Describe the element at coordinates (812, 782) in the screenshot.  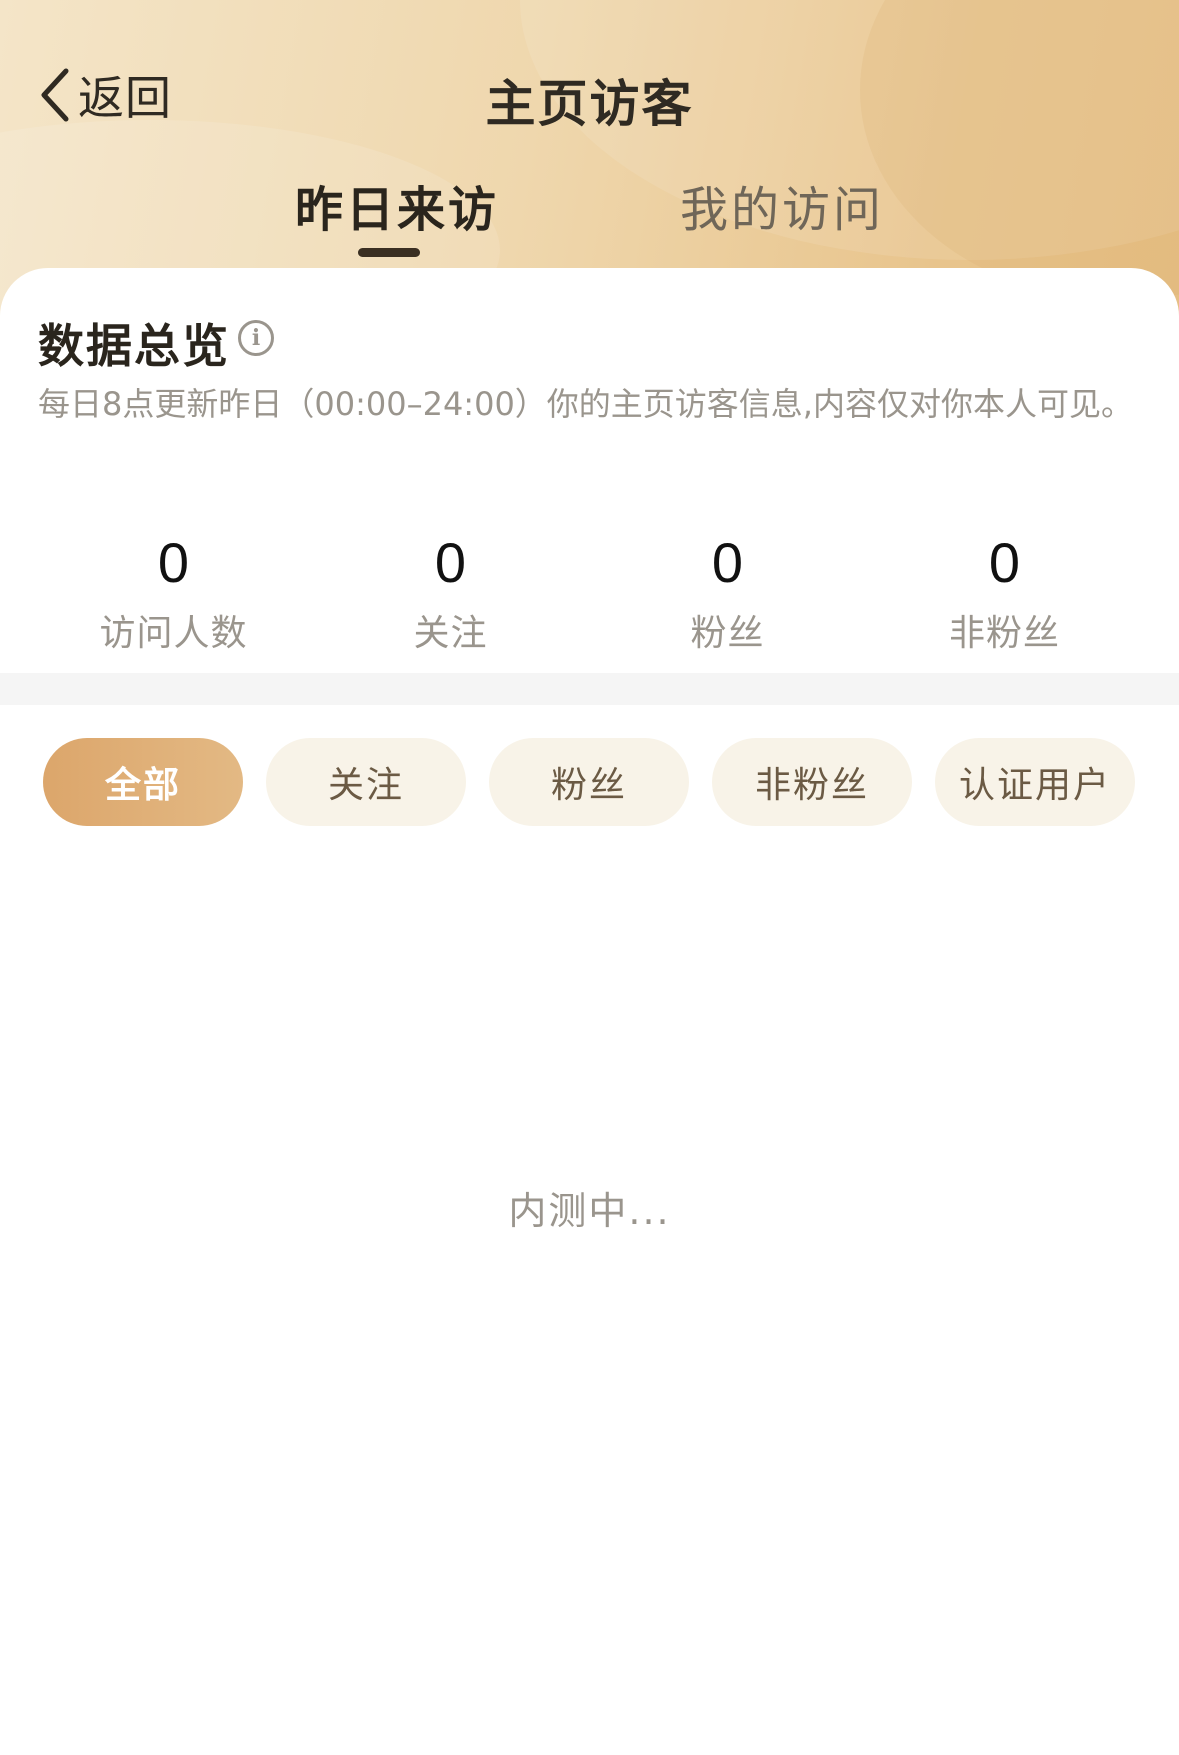
I see `filter-non-fans: 非粉丝` at that location.